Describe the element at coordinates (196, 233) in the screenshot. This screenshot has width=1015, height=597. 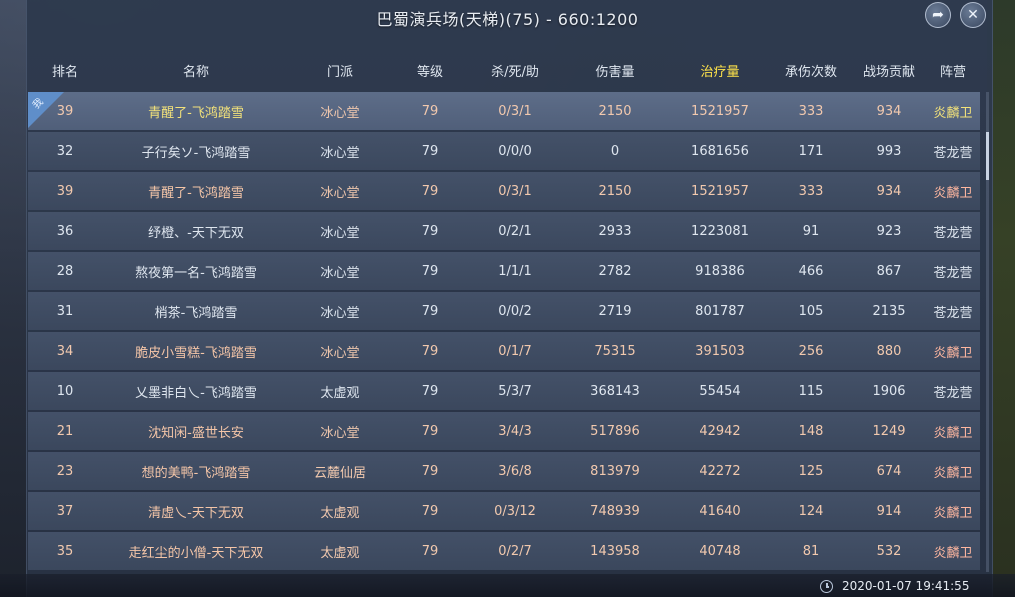
I see `cell-name: 纾橙、-天下无双` at that location.